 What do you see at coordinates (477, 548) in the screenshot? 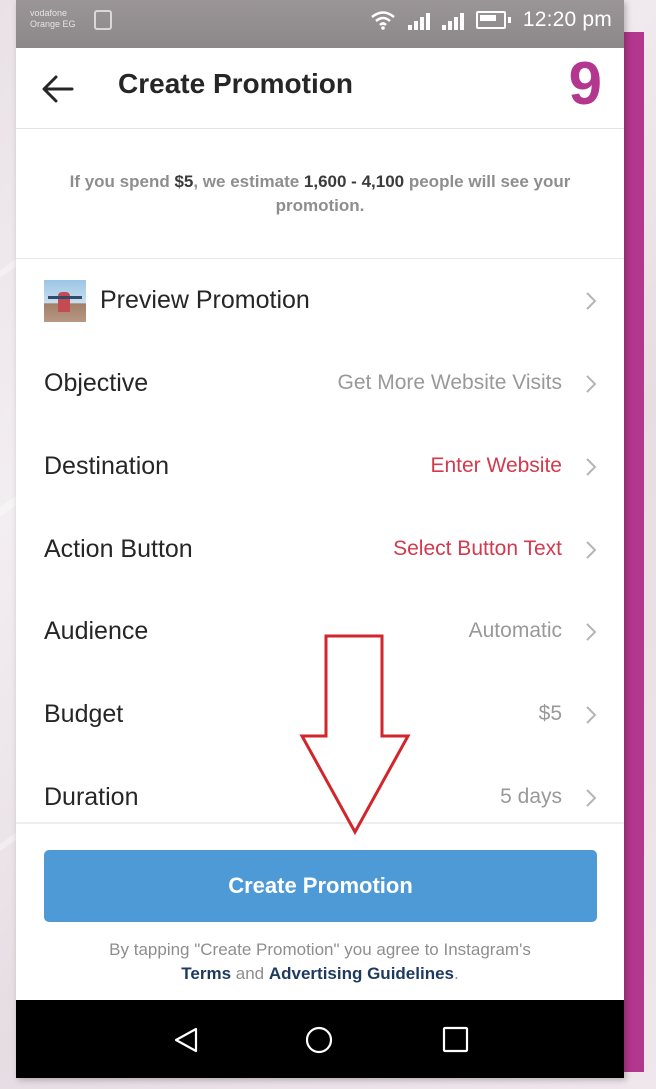
I see `row-value: Select Button Text` at bounding box center [477, 548].